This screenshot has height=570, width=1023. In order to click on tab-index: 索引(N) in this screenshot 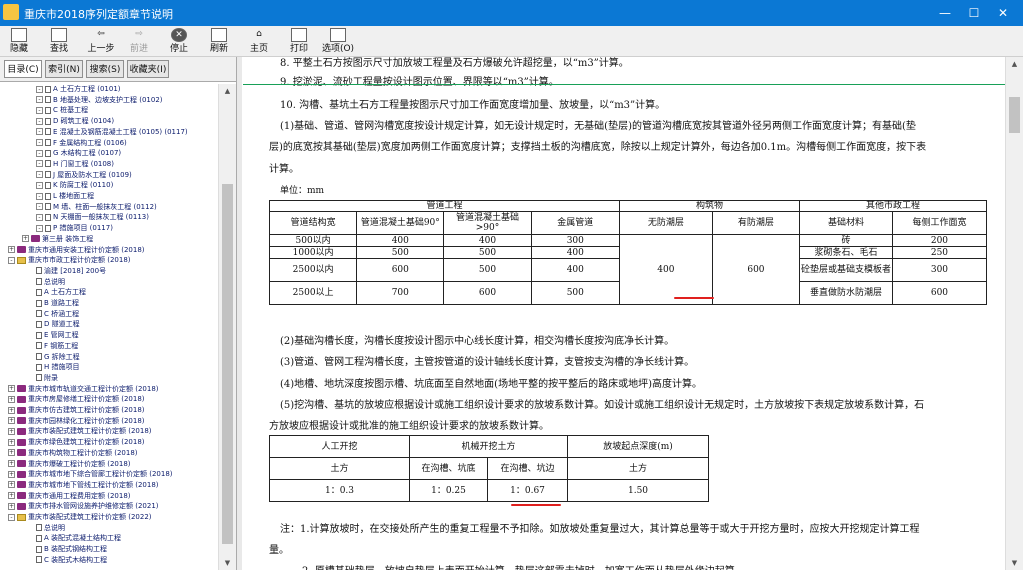, I will do `click(64, 69)`.